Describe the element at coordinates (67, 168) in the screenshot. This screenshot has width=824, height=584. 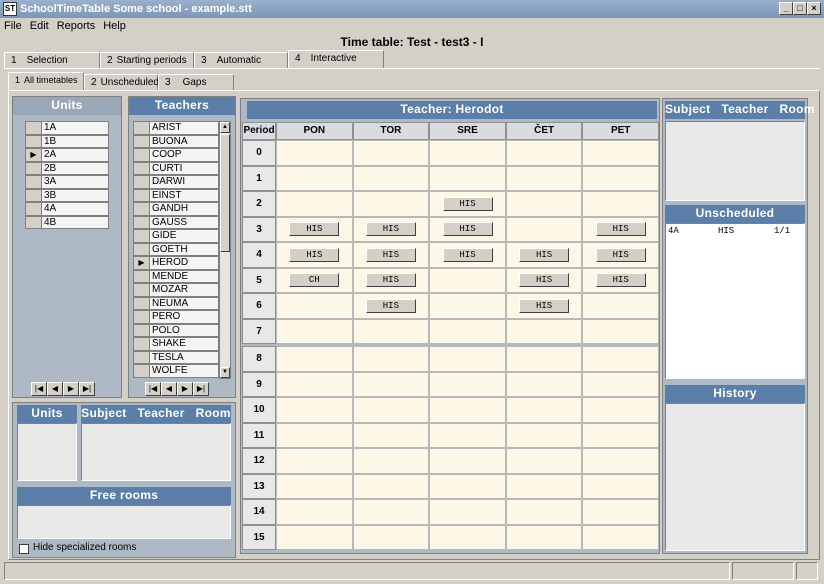
I see `list-item: 2B` at that location.